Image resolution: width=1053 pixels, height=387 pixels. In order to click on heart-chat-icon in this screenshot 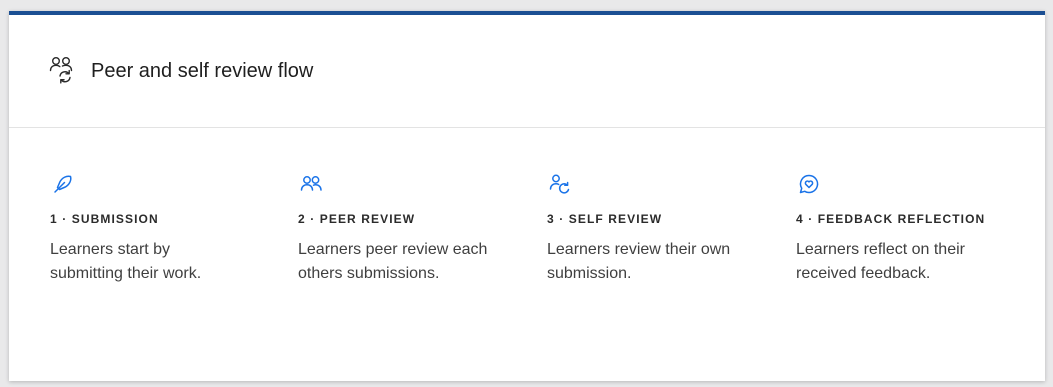, I will do `click(809, 184)`.